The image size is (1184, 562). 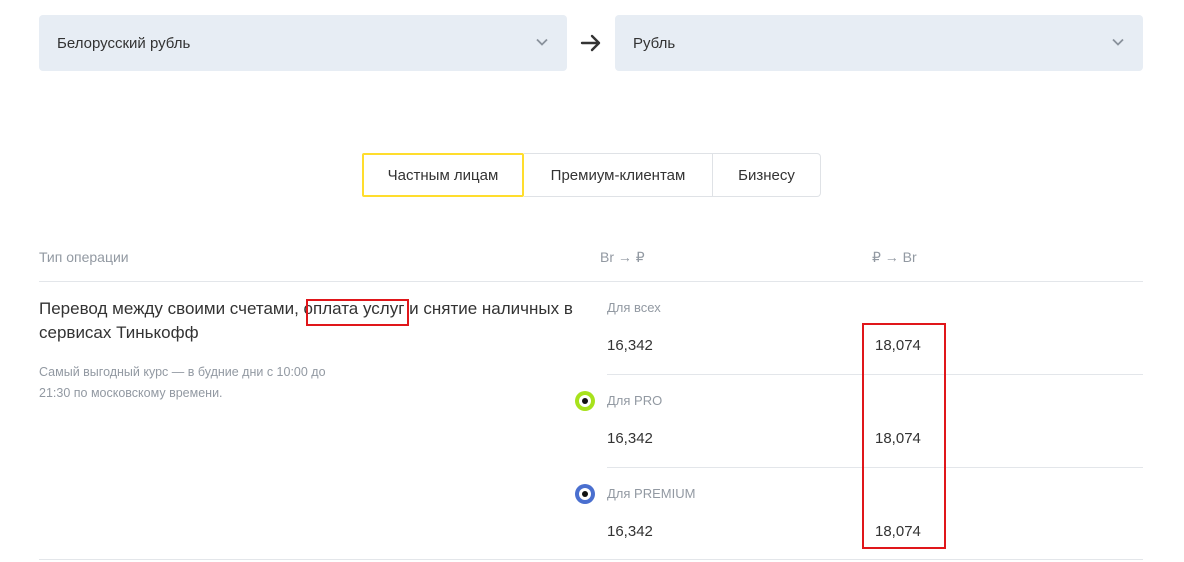 What do you see at coordinates (879, 43) in the screenshot?
I see `to-currency-select: Рубль` at bounding box center [879, 43].